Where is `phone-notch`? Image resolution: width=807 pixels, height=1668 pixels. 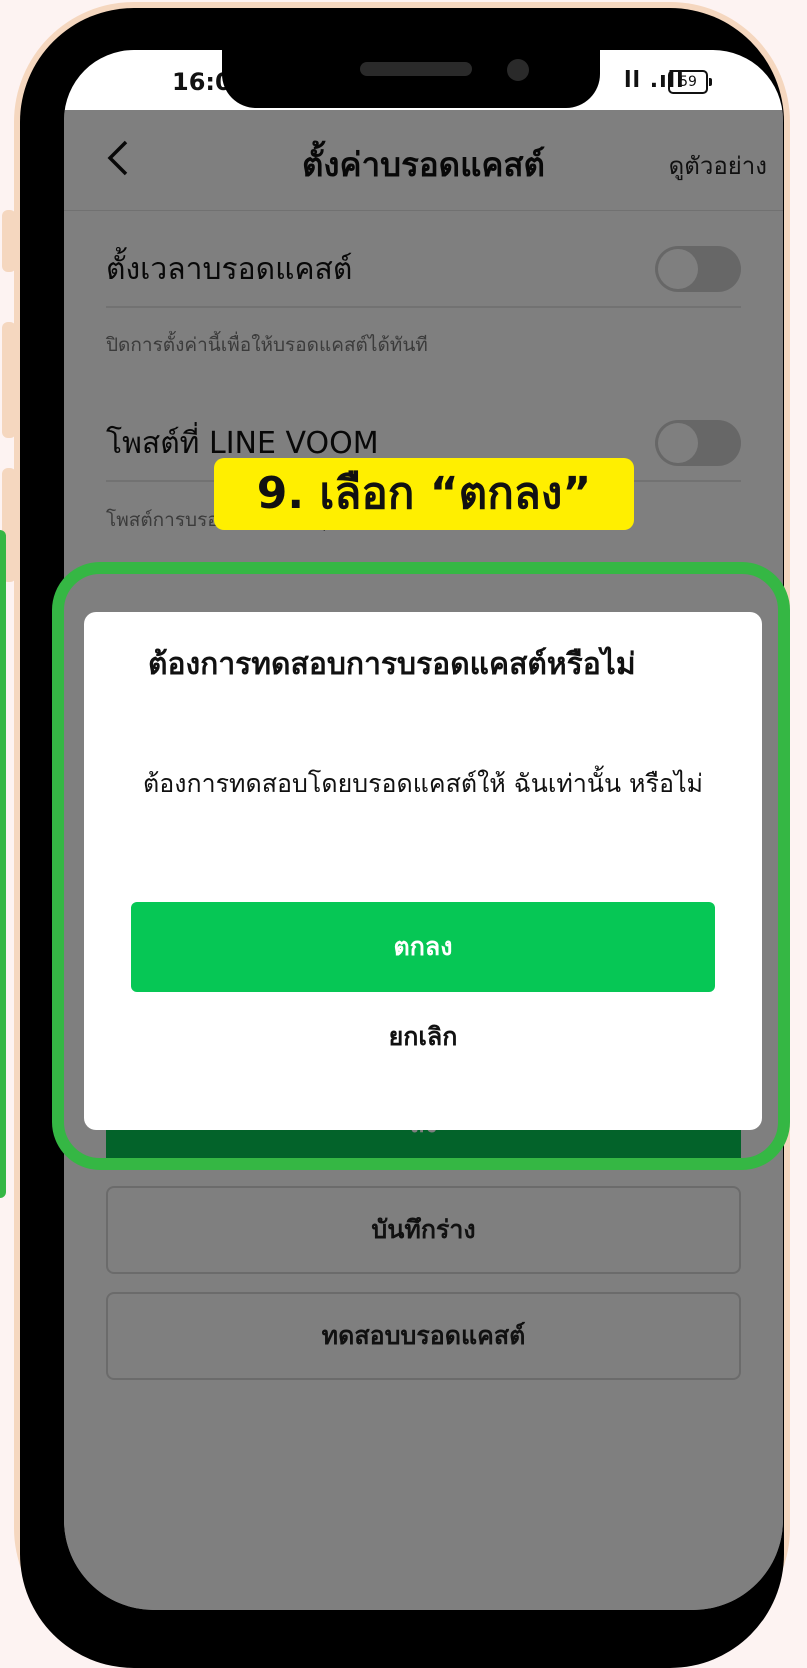
phone-notch is located at coordinates (411, 76).